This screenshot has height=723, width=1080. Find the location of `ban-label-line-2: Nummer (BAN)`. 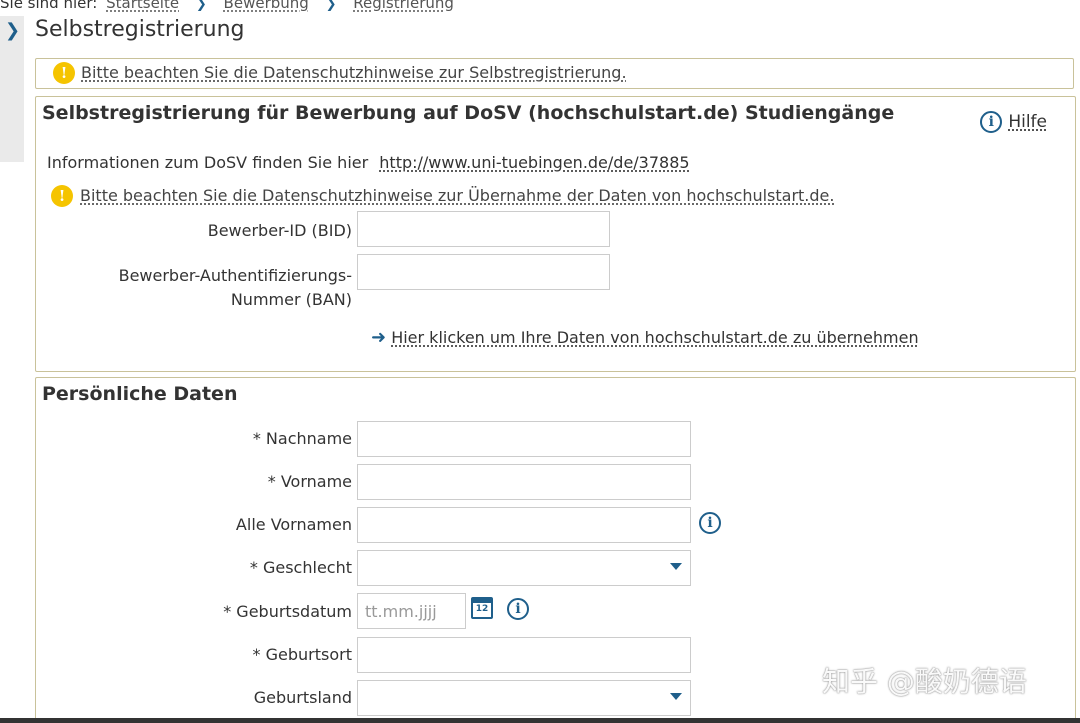

ban-label-line-2: Nummer (BAN) is located at coordinates (291, 299).